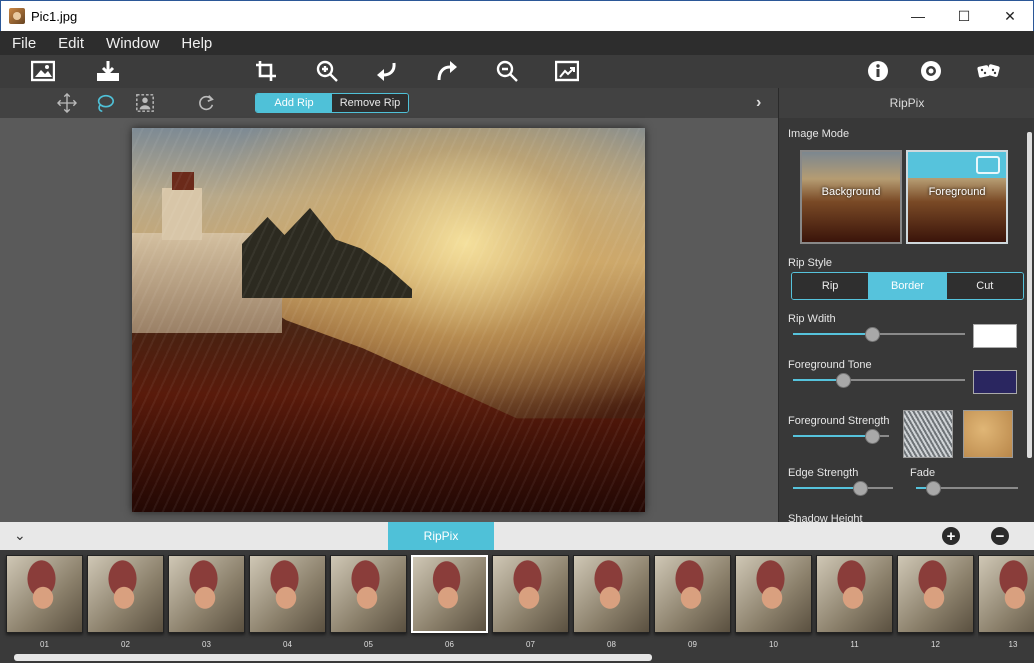 The width and height of the screenshot is (1034, 663). Describe the element at coordinates (988, 434) in the screenshot. I see `texture-paper` at that location.